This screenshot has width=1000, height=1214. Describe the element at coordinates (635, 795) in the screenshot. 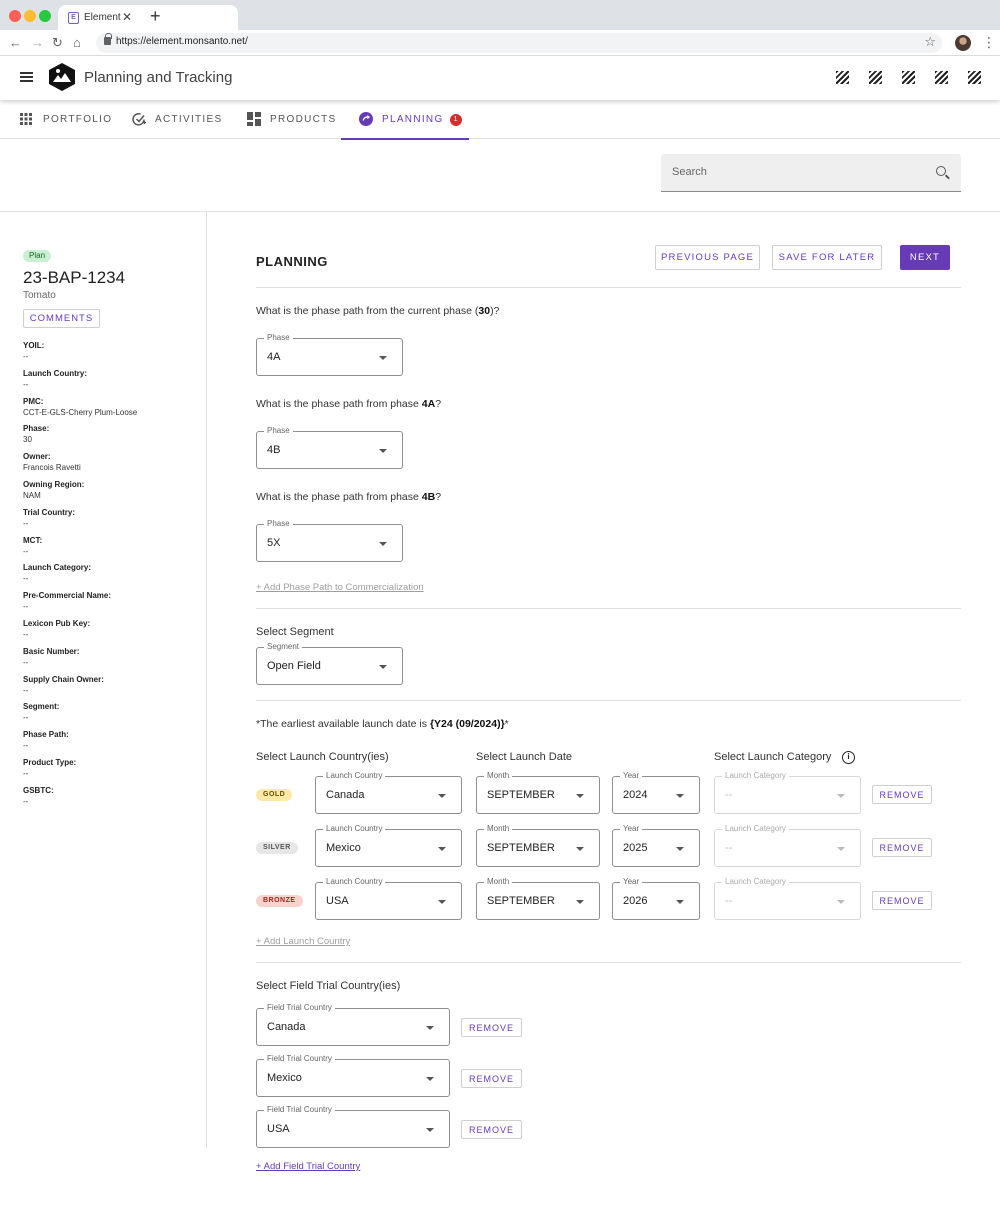

I see `select-value: 2024` at that location.